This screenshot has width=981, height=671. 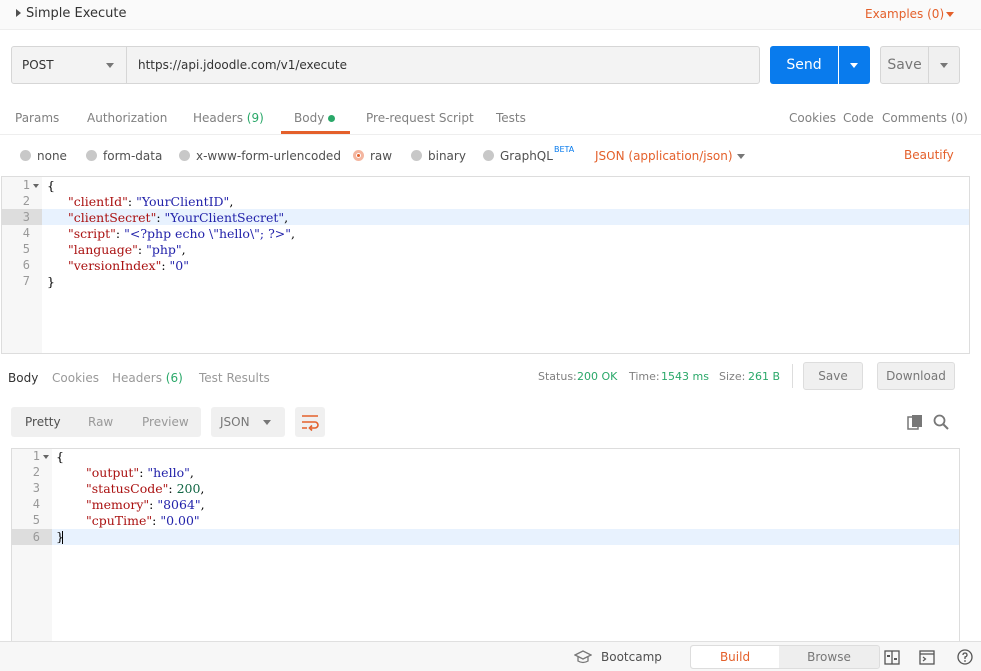 I want to click on tab-headers-label: Headers, so click(x=218, y=118).